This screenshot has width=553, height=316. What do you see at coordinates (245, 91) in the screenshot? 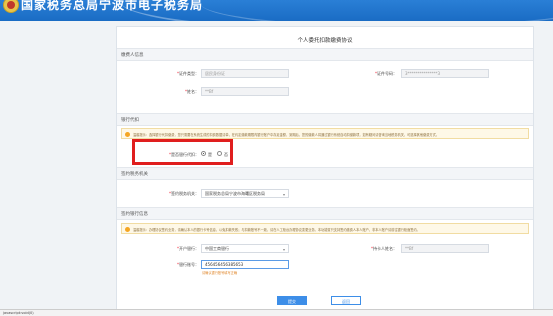
I see `name-field: **Bf` at bounding box center [245, 91].